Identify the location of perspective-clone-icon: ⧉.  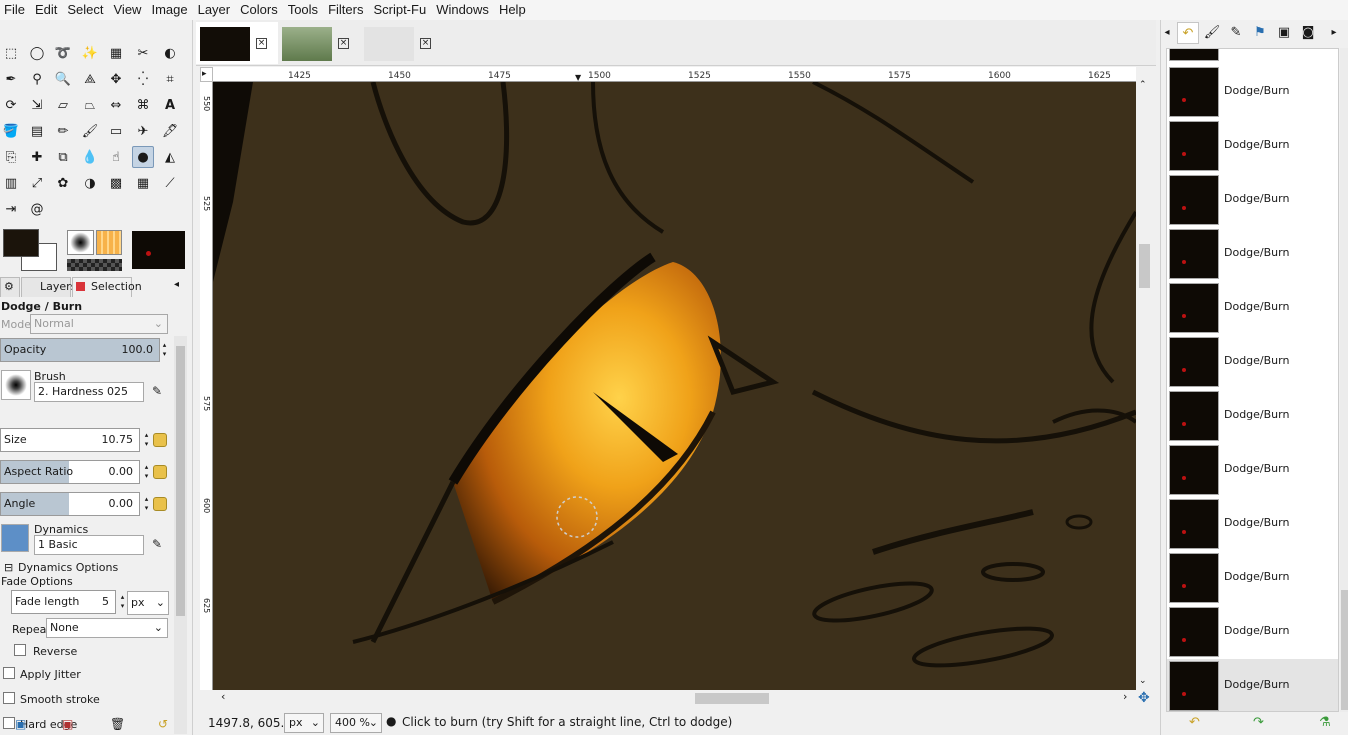
(63, 157).